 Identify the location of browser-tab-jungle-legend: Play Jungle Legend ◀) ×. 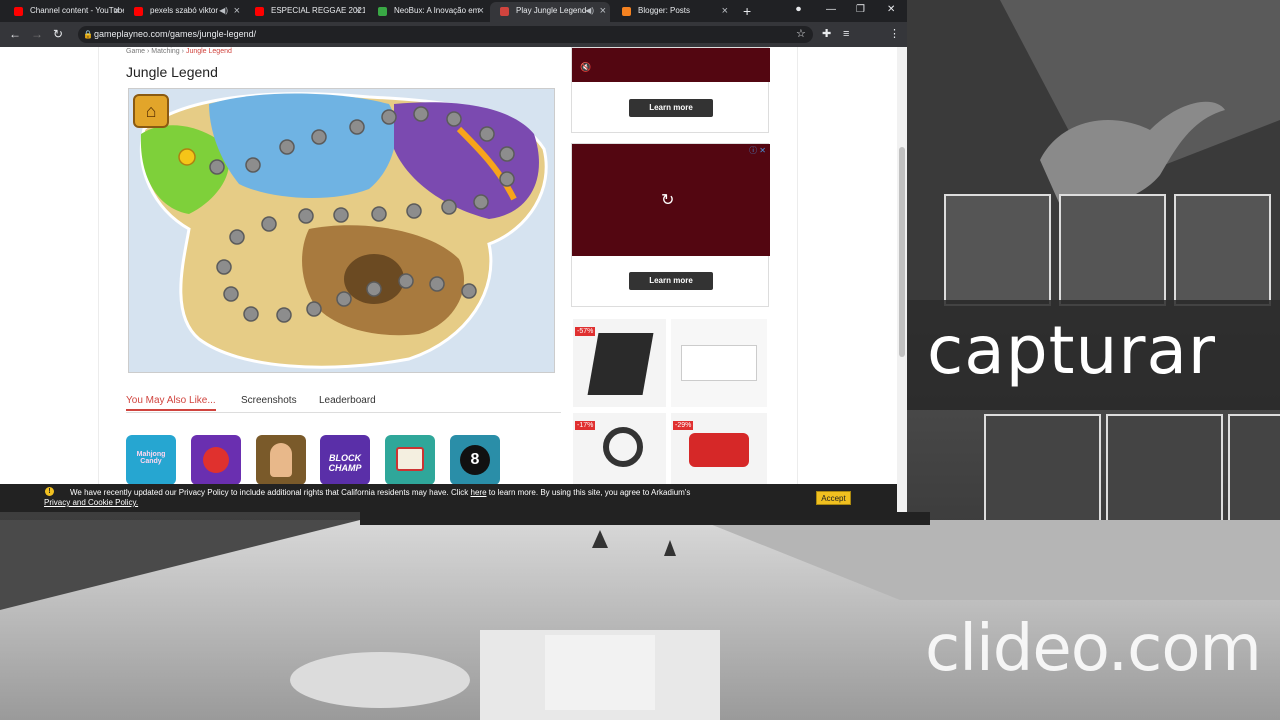
(550, 12).